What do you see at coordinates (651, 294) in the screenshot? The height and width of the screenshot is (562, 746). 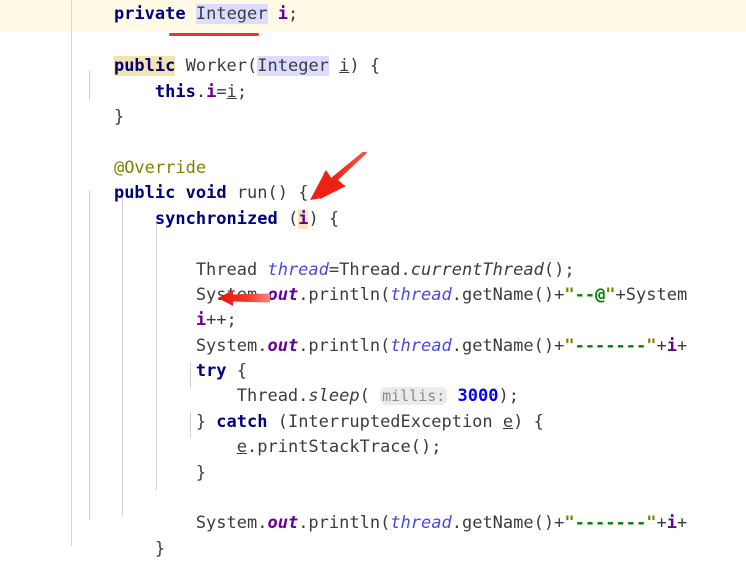 I see `code-token: +System` at bounding box center [651, 294].